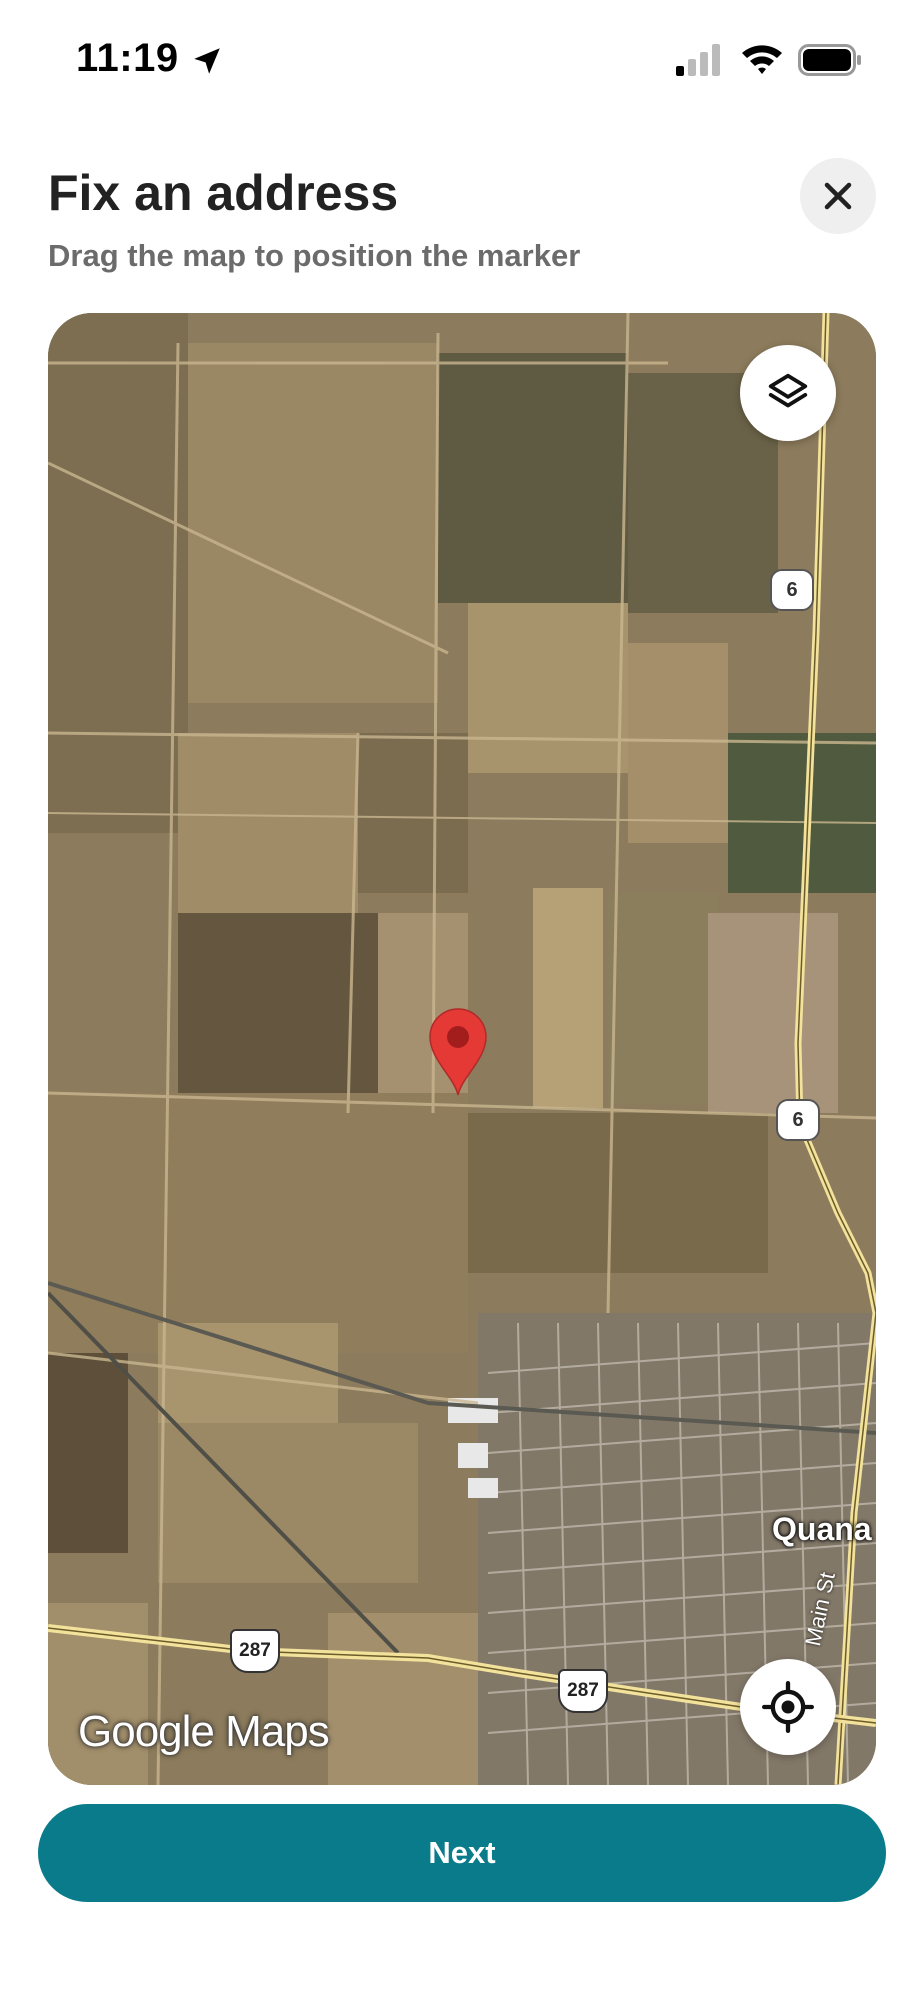 Image resolution: width=924 pixels, height=2000 pixels. I want to click on status-bar: 11:19, so click(462, 60).